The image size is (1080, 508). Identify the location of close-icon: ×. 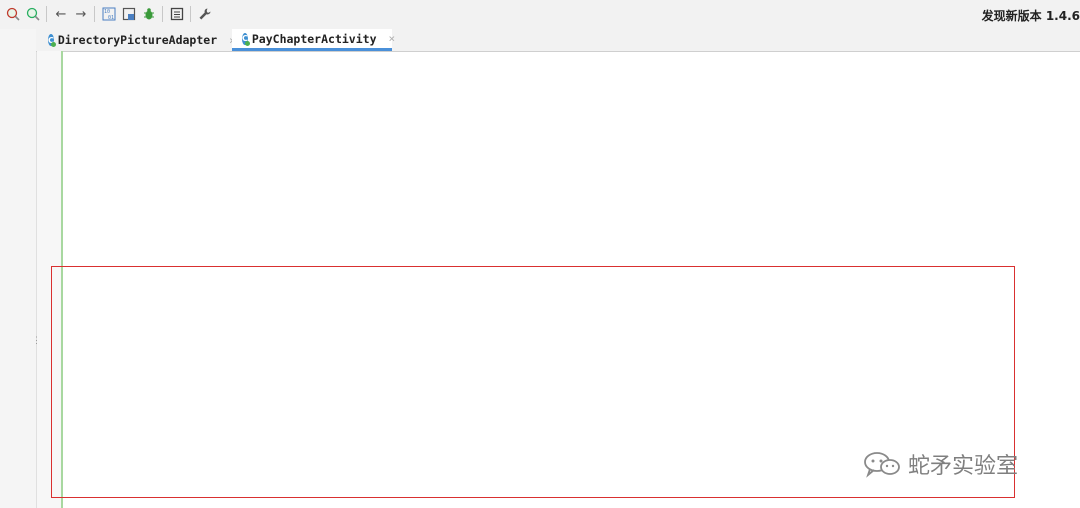
(392, 38).